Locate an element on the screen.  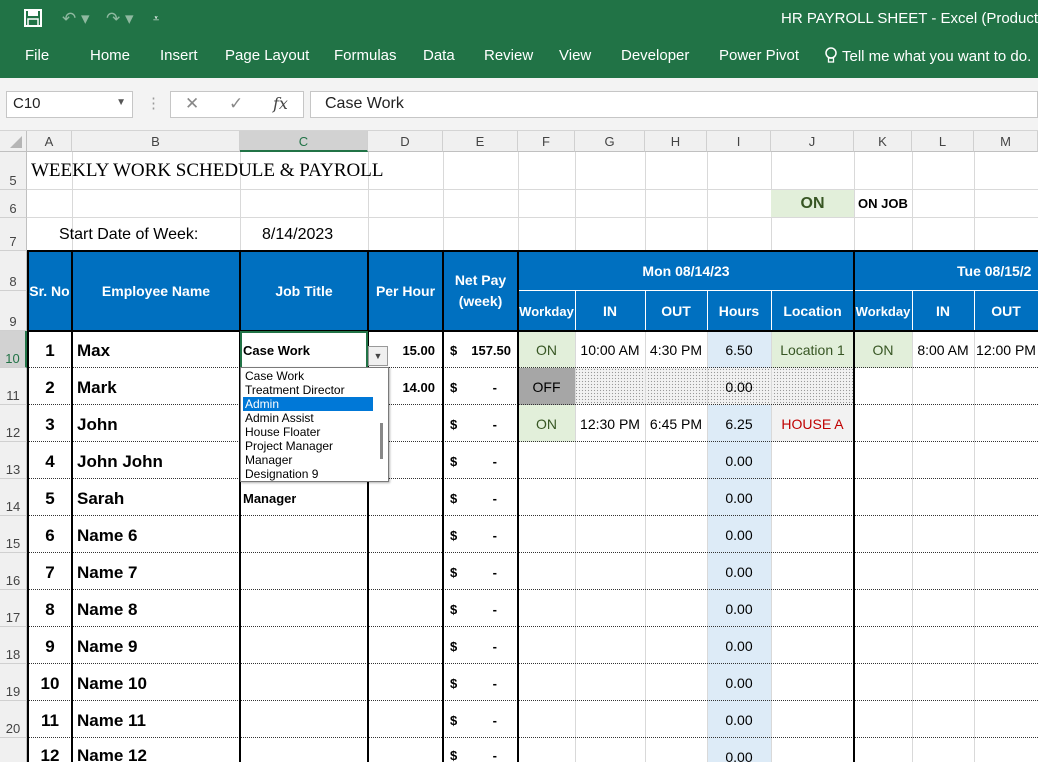
employee-name-cell: Mark is located at coordinates (95, 388).